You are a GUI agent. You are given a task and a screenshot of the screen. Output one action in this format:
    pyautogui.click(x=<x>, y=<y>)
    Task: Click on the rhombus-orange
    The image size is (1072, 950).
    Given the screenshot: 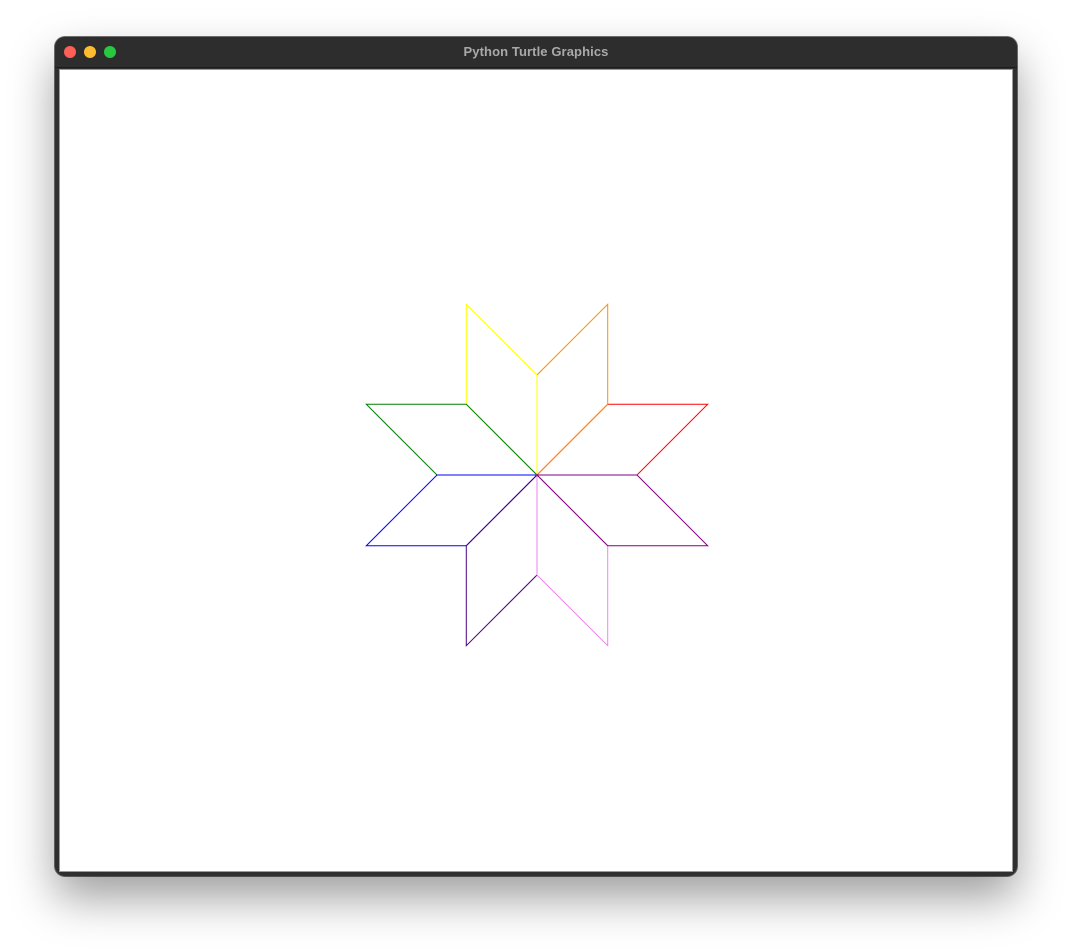 What is the action you would take?
    pyautogui.click(x=572, y=390)
    